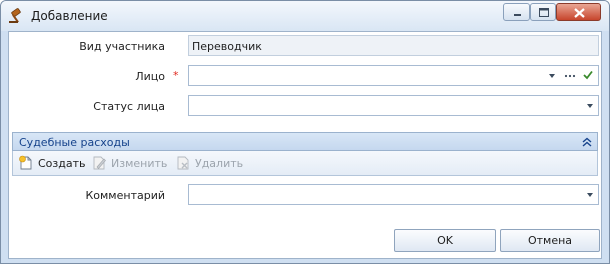  What do you see at coordinates (587, 142) in the screenshot?
I see `collapse-up-icon` at bounding box center [587, 142].